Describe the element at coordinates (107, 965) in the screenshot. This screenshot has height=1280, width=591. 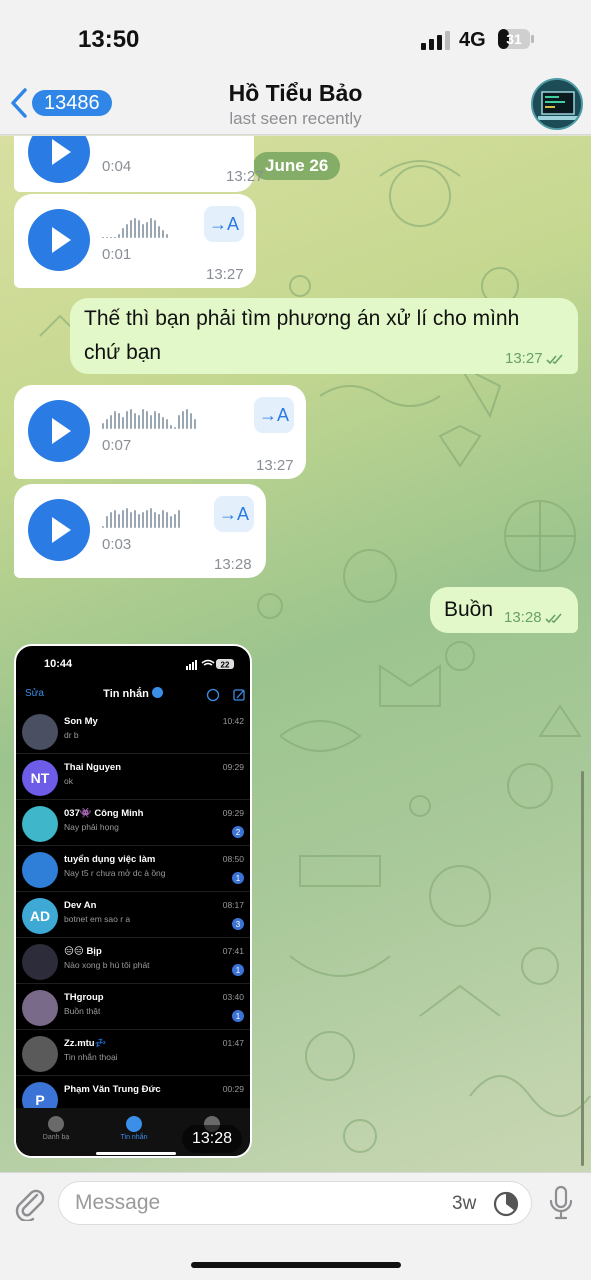
I see `image-chat-preview: Nào xong b hú tôi phát` at that location.